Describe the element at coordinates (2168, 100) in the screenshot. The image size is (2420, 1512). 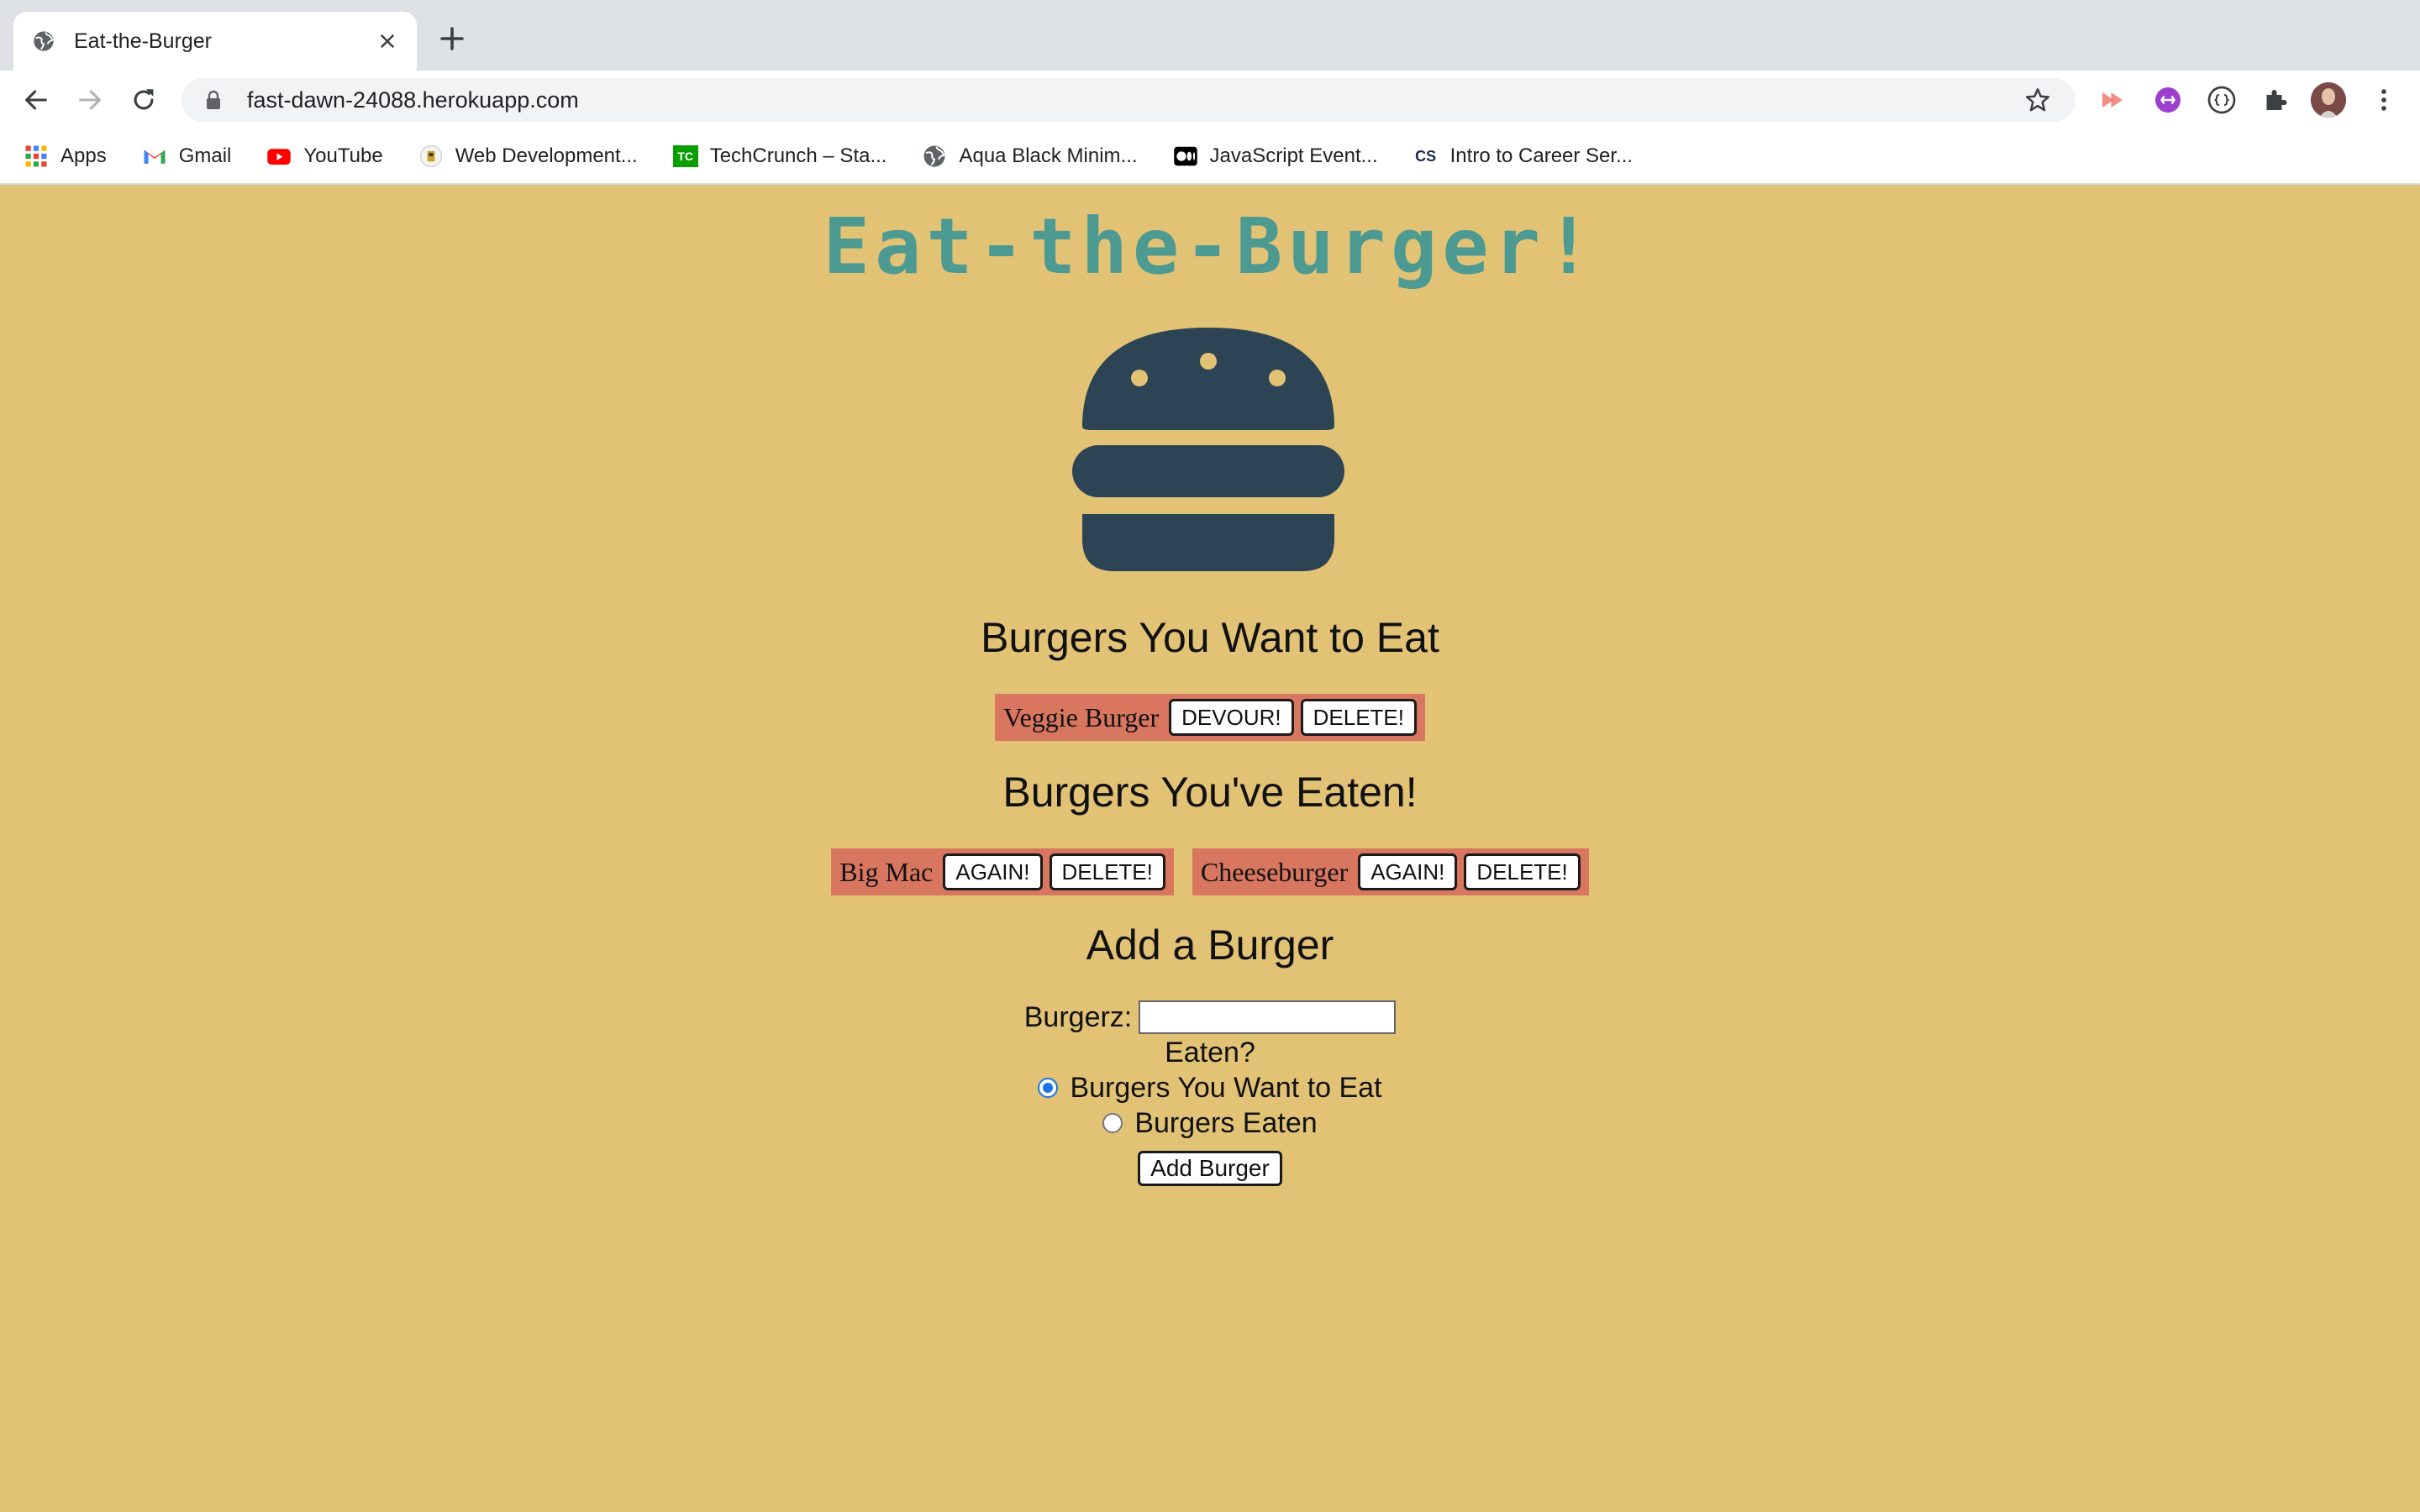
I see `extension-purple-icon` at that location.